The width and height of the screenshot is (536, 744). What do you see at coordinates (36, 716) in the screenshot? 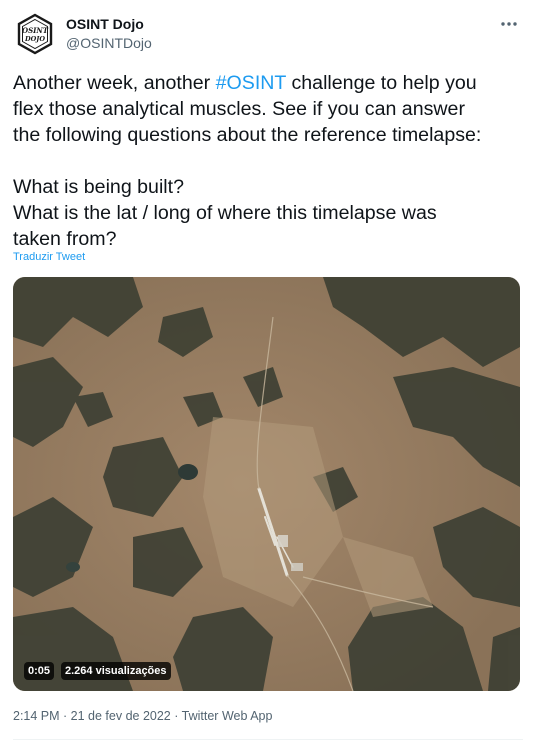
I see `tweet-timestamp-time: 2:14 PM` at bounding box center [36, 716].